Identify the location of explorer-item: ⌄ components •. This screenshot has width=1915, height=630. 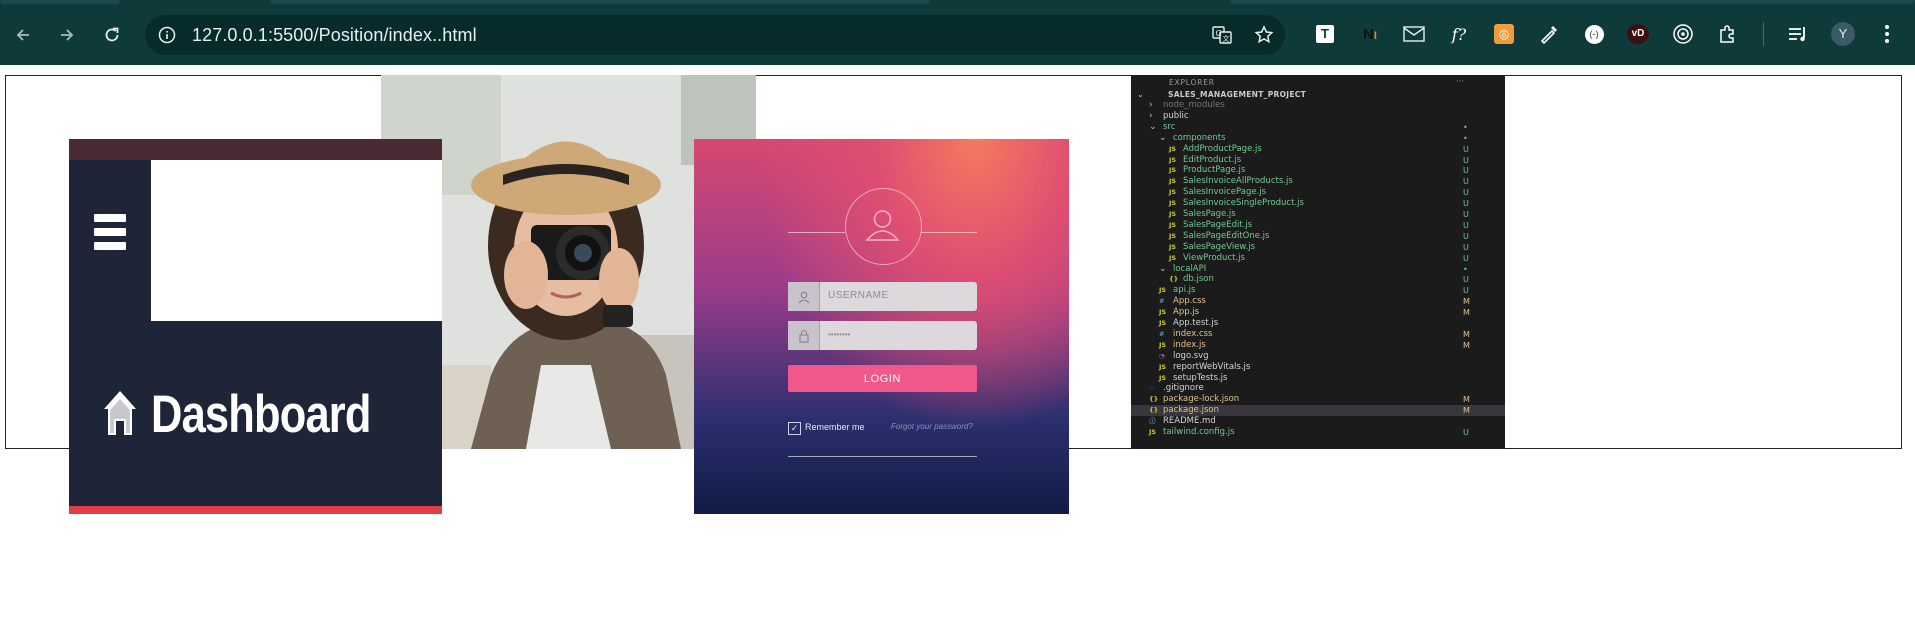
(1318, 138).